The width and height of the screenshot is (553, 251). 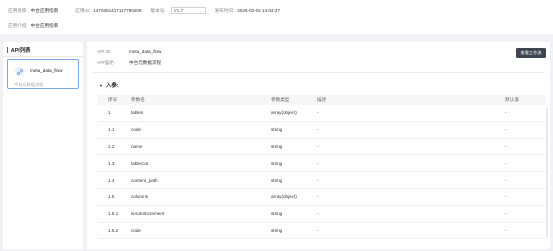 What do you see at coordinates (137, 113) in the screenshot?
I see `cell-param-name: tables` at bounding box center [137, 113].